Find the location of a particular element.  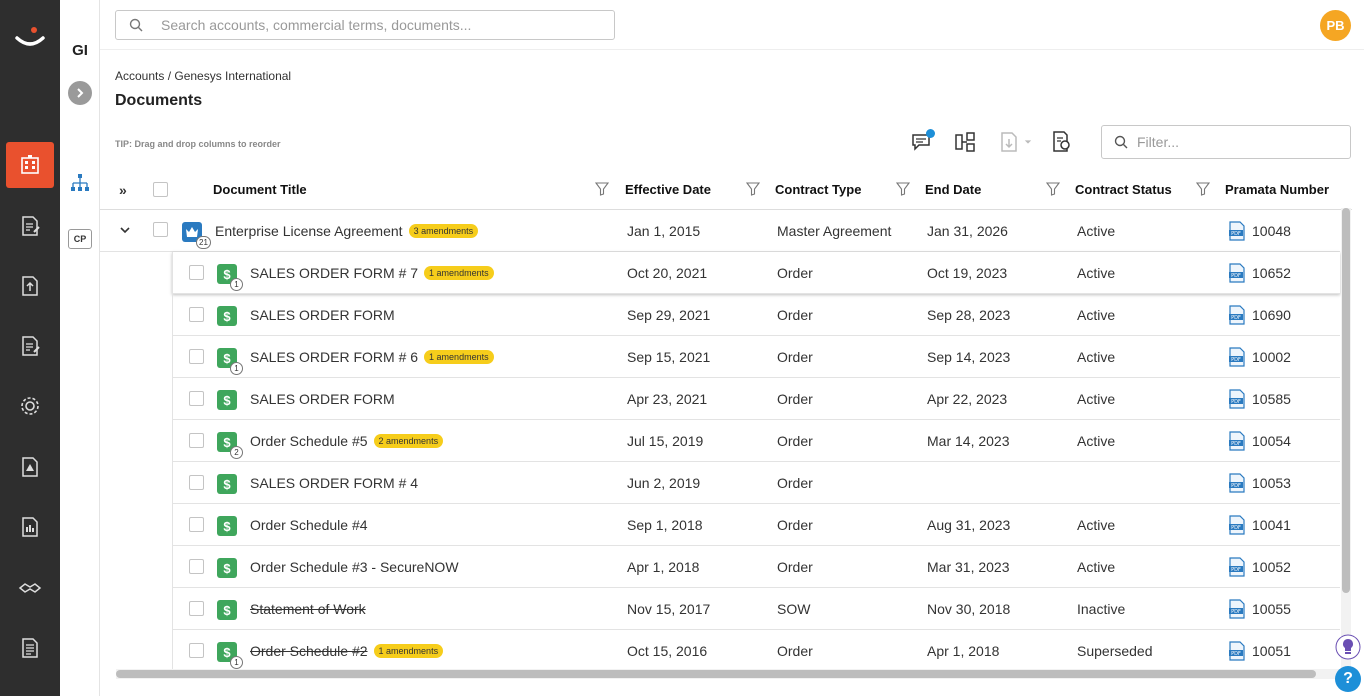

document-title: Order Schedule #3 - SecureNOW is located at coordinates (354, 567).